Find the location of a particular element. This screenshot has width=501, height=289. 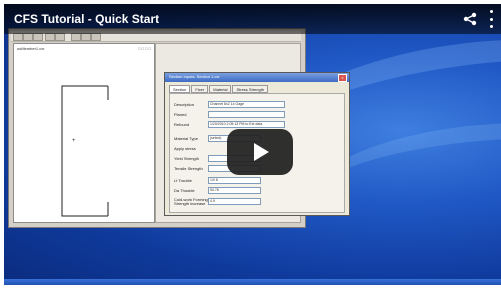

dialog-title-bar: Section Inputs: Section 1.cxr x is located at coordinates (257, 77).